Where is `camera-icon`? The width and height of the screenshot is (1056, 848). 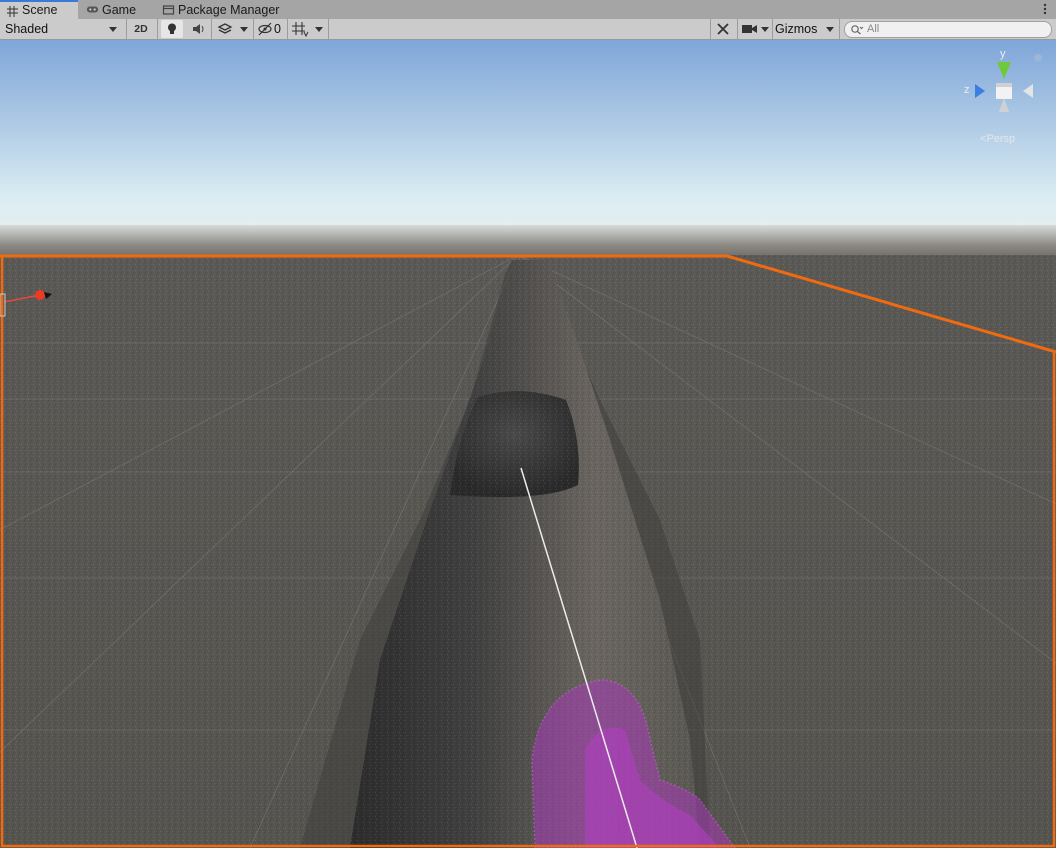 camera-icon is located at coordinates (749, 29).